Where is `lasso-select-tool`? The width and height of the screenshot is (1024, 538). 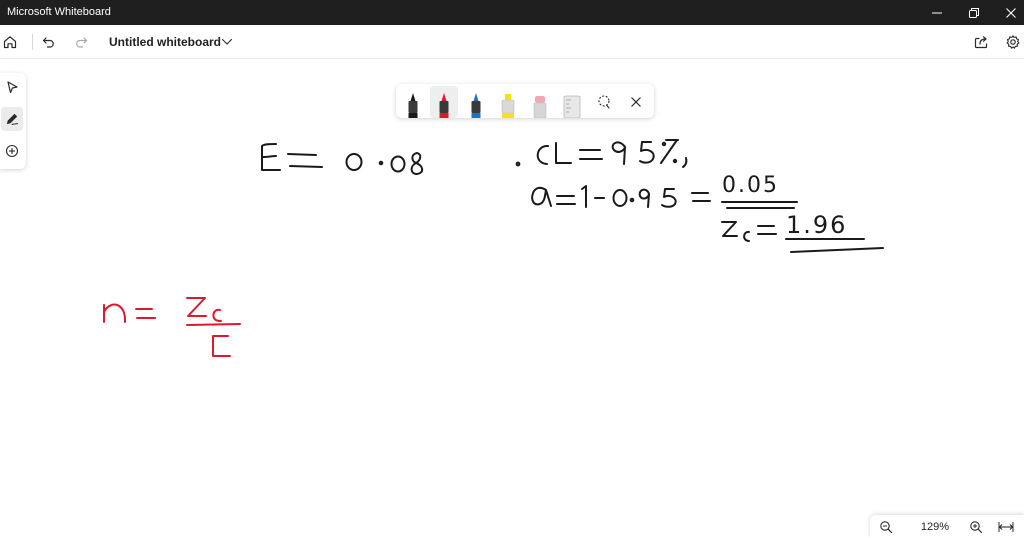
lasso-select-tool is located at coordinates (604, 102).